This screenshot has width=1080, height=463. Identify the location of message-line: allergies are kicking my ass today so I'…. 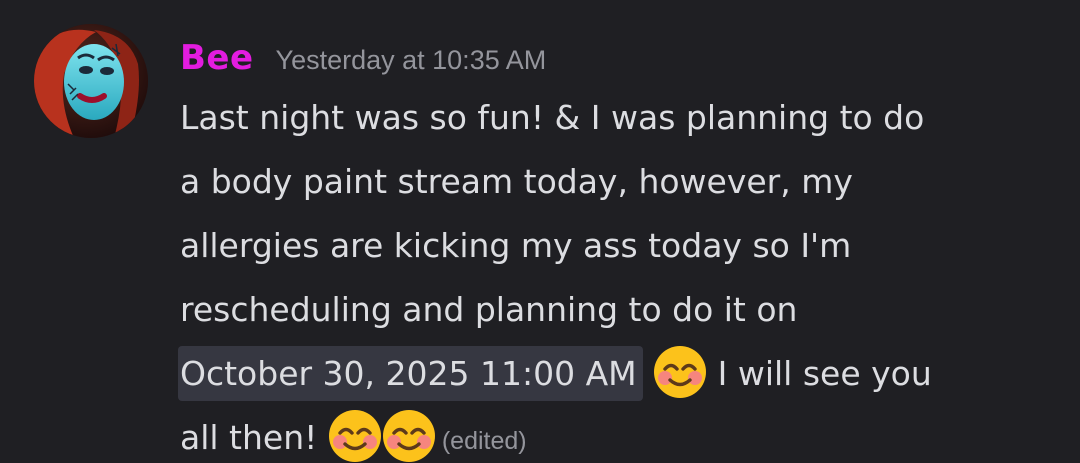
(516, 245).